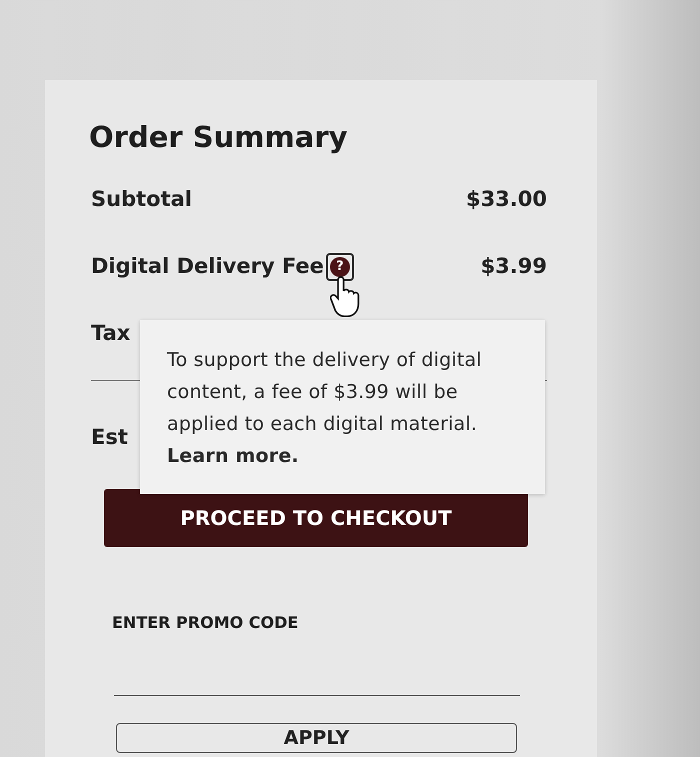  I want to click on learn-more-link: Learn more., so click(233, 456).